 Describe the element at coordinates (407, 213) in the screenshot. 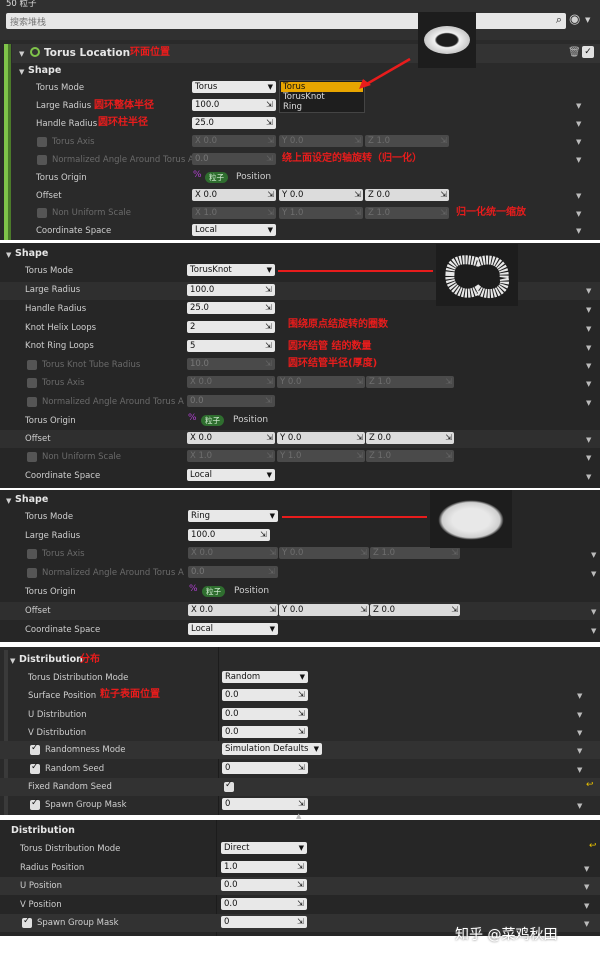

I see `scale-z: Z 1.0 ⇲` at that location.